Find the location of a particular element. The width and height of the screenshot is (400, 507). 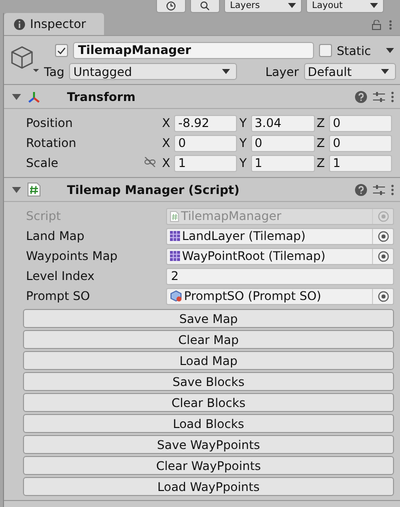

number-field: -8.92 is located at coordinates (206, 123).